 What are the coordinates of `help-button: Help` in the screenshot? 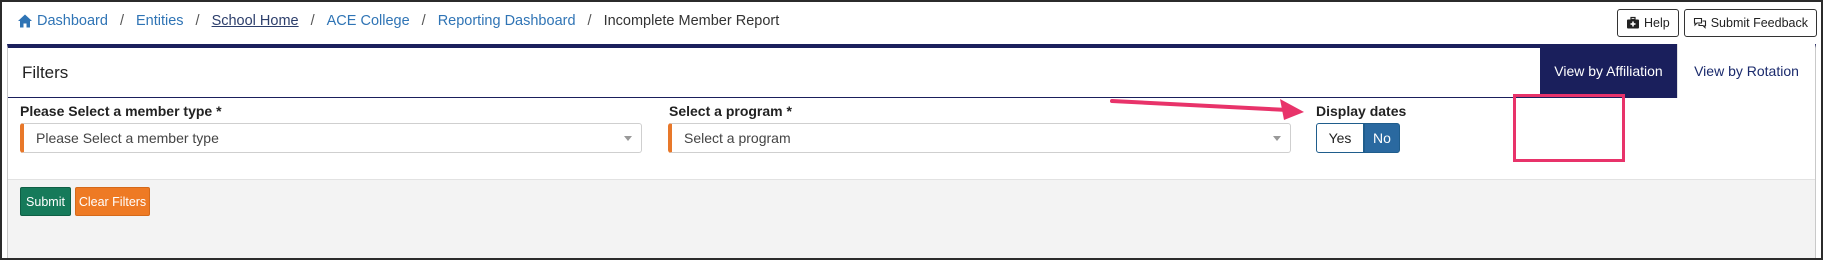 It's located at (1648, 23).